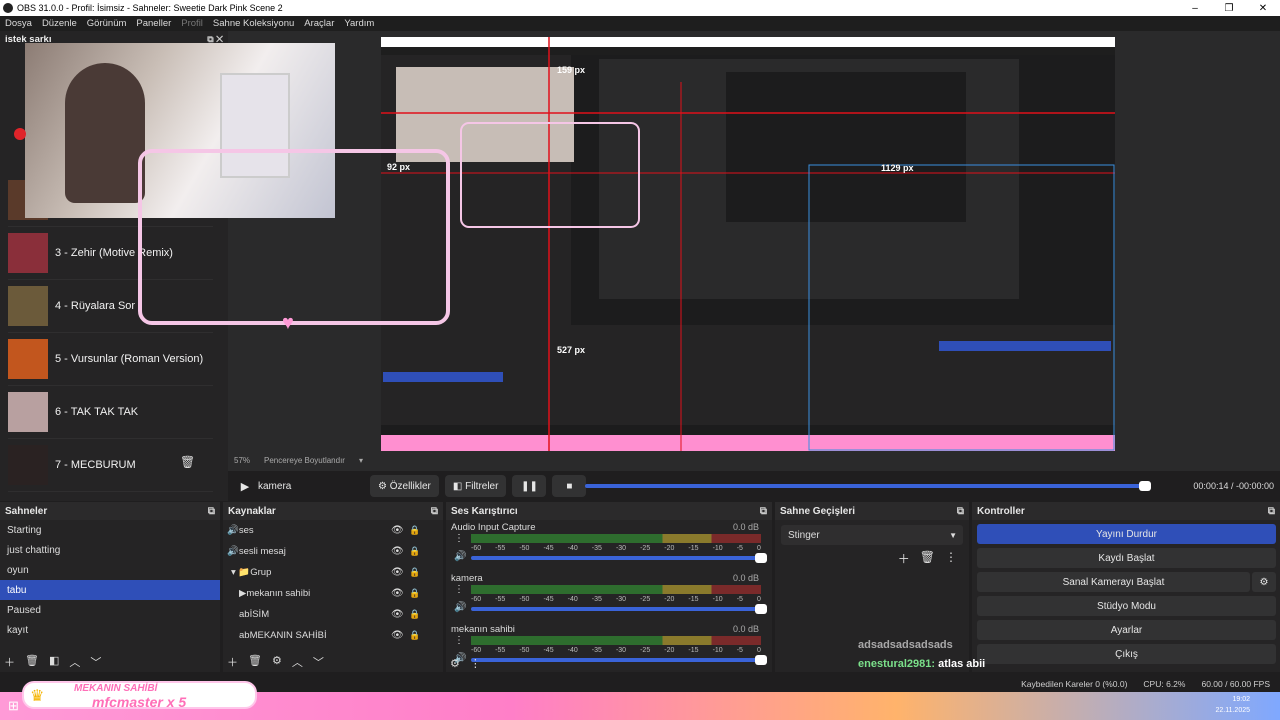 The height and width of the screenshot is (720, 1280). I want to click on banner-title: MEKANIN SAHİBİ, so click(116, 688).